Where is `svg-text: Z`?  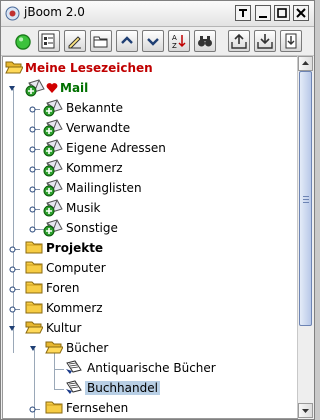 svg-text: Z is located at coordinates (174, 45).